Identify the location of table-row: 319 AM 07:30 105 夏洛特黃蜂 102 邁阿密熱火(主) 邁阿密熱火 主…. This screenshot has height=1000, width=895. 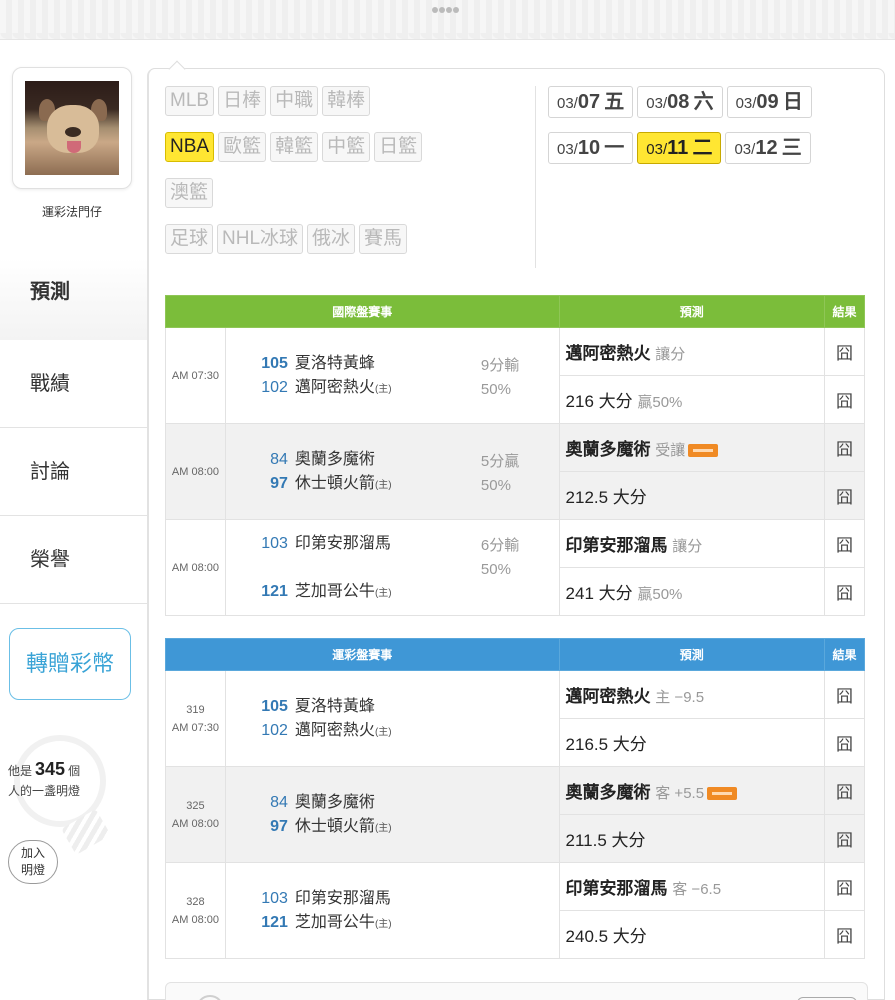
(515, 718).